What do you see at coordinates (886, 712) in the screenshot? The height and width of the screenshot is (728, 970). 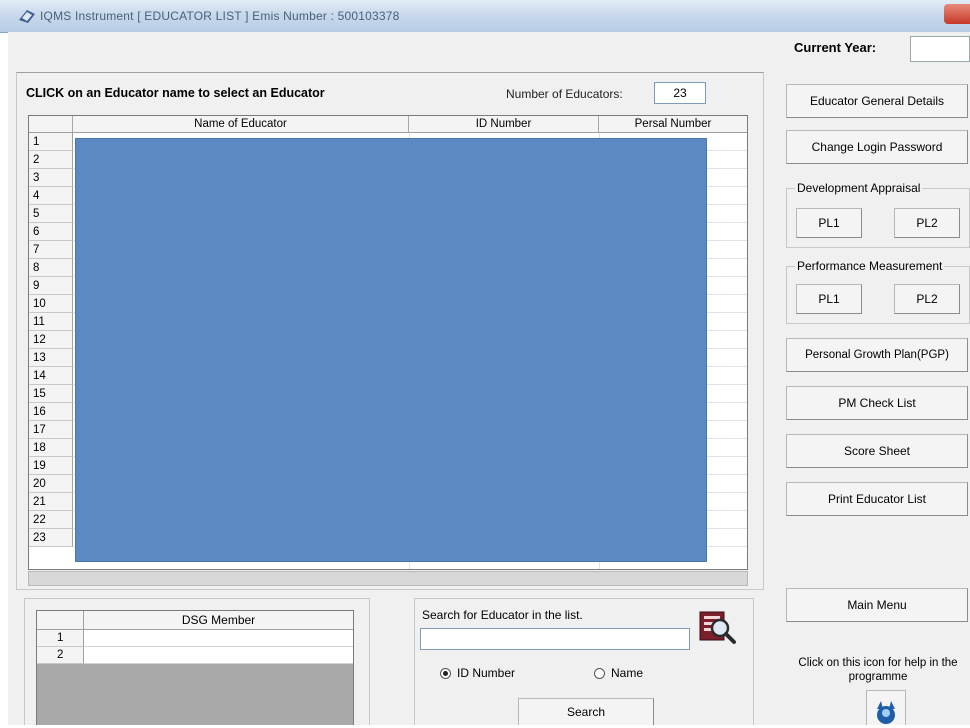 I see `help-character-icon` at bounding box center [886, 712].